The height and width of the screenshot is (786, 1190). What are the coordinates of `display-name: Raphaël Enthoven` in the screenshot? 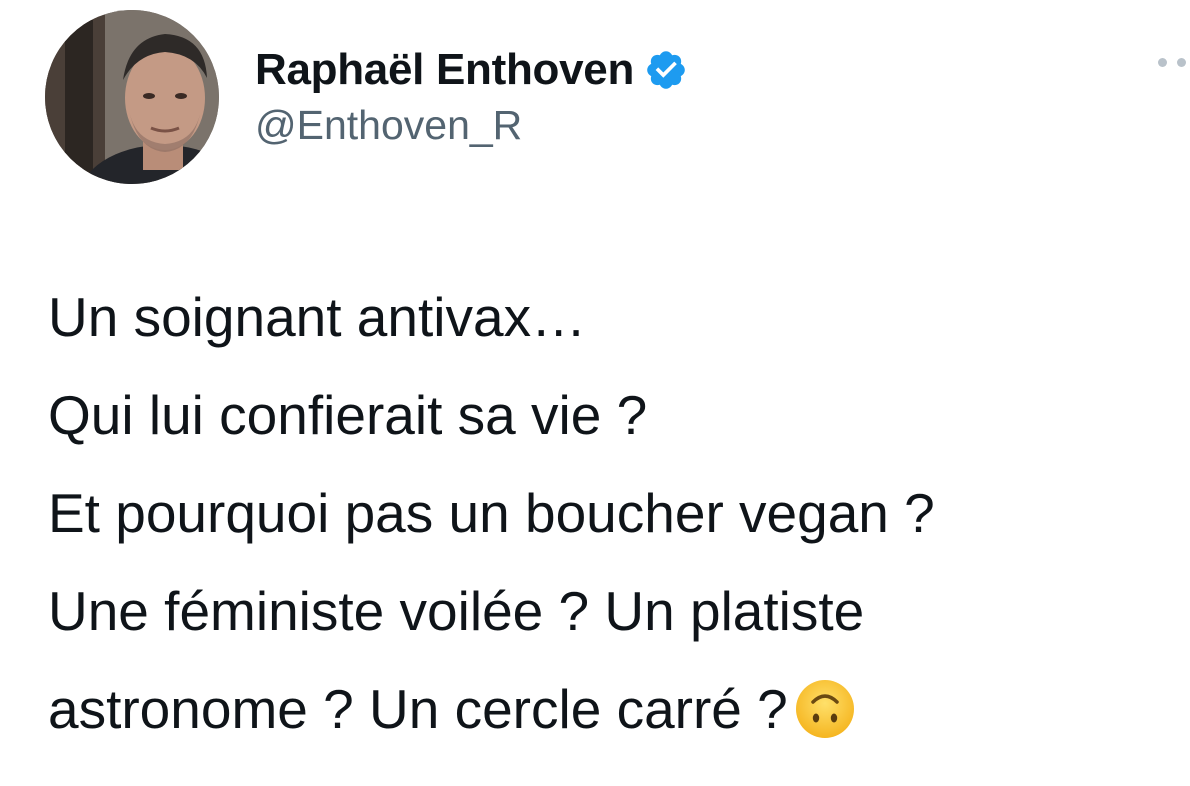 It's located at (444, 70).